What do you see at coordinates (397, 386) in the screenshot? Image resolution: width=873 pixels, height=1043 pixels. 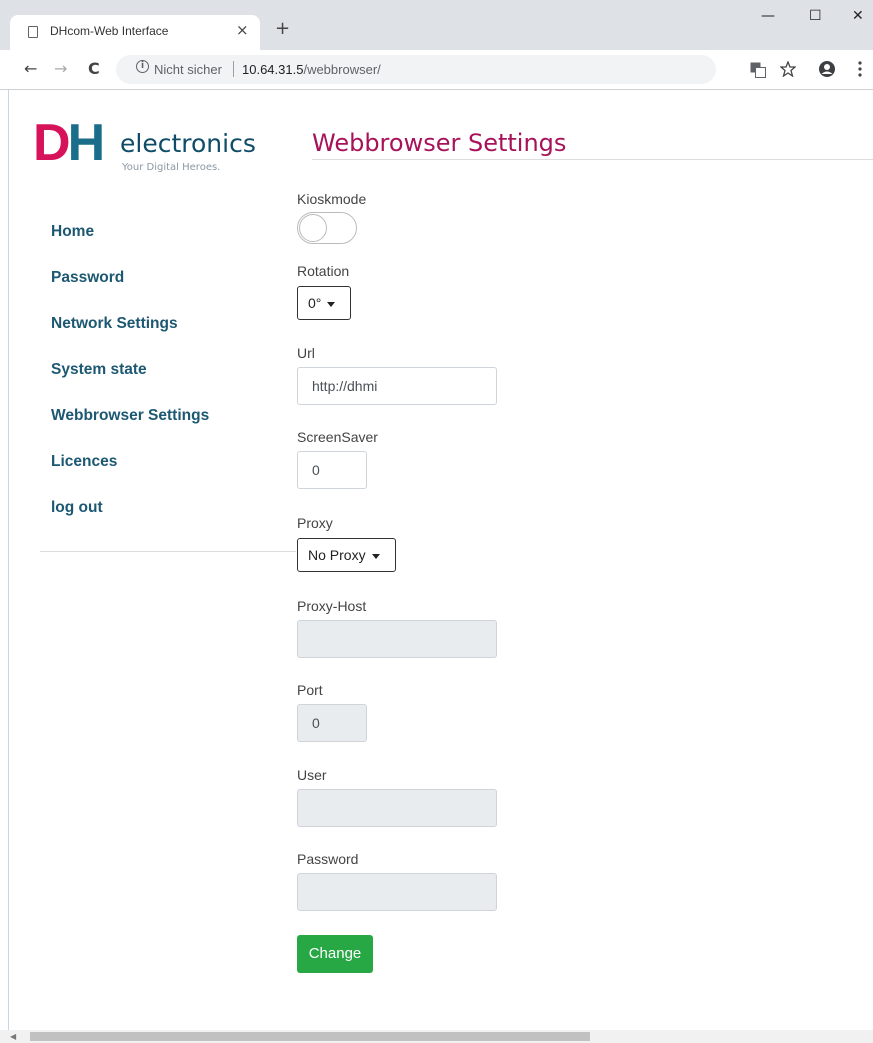 I see `url-input: http://dhmi` at bounding box center [397, 386].